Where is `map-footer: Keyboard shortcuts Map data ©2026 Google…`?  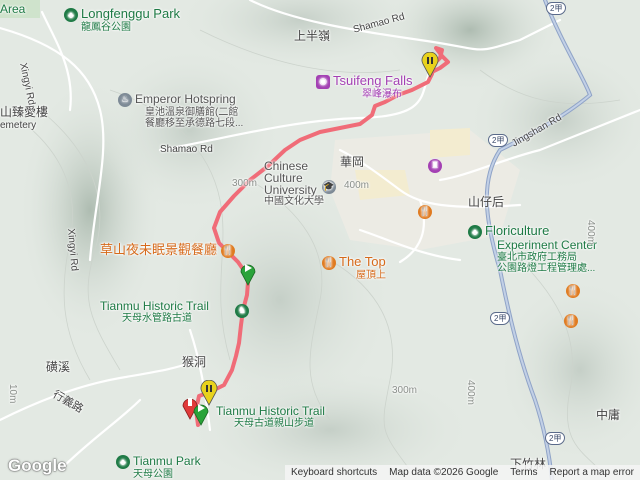 map-footer: Keyboard shortcuts Map data ©2026 Google… is located at coordinates (462, 472).